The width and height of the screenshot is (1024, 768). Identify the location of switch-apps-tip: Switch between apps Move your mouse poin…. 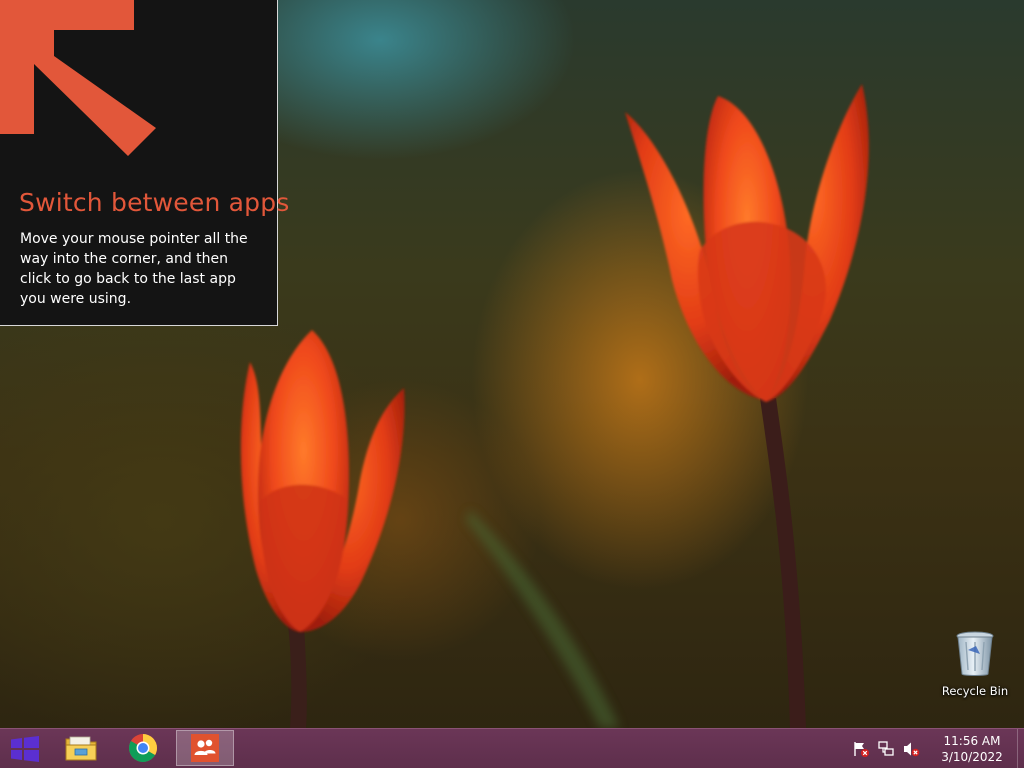
(144, 163).